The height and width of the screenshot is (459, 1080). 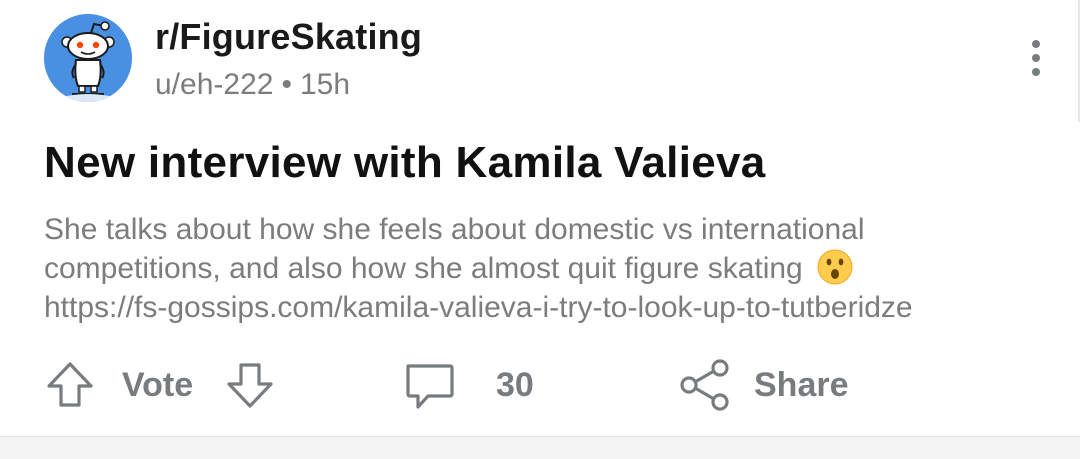 What do you see at coordinates (801, 385) in the screenshot?
I see `share-label: Share` at bounding box center [801, 385].